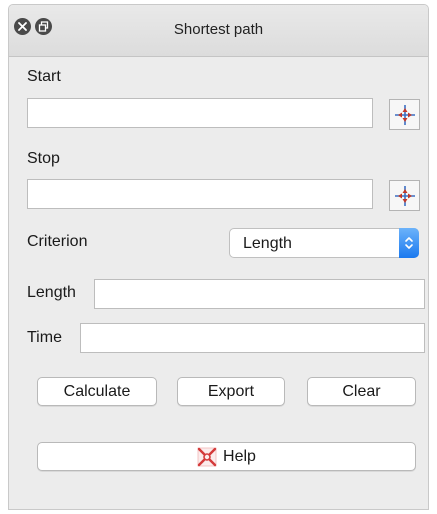 The width and height of the screenshot is (437, 514). Describe the element at coordinates (361, 391) in the screenshot. I see `clear-button: Clear` at that location.